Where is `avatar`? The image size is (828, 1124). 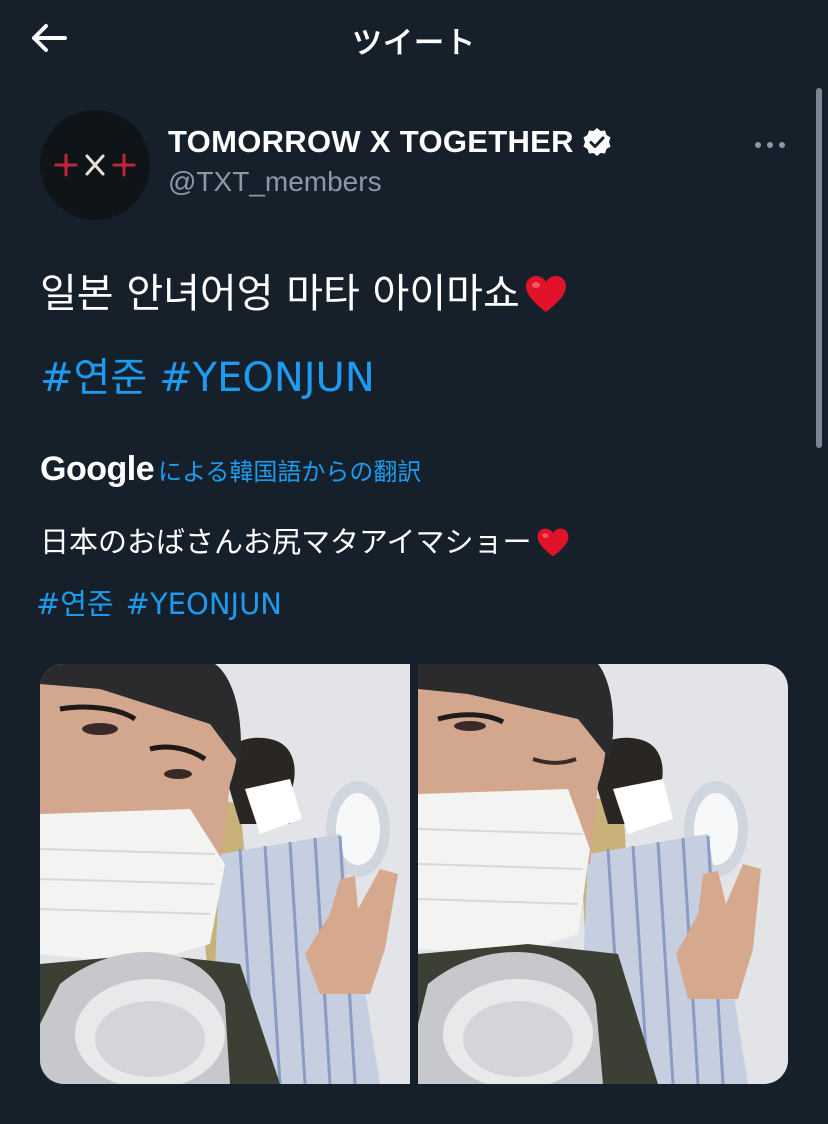
avatar is located at coordinates (95, 165).